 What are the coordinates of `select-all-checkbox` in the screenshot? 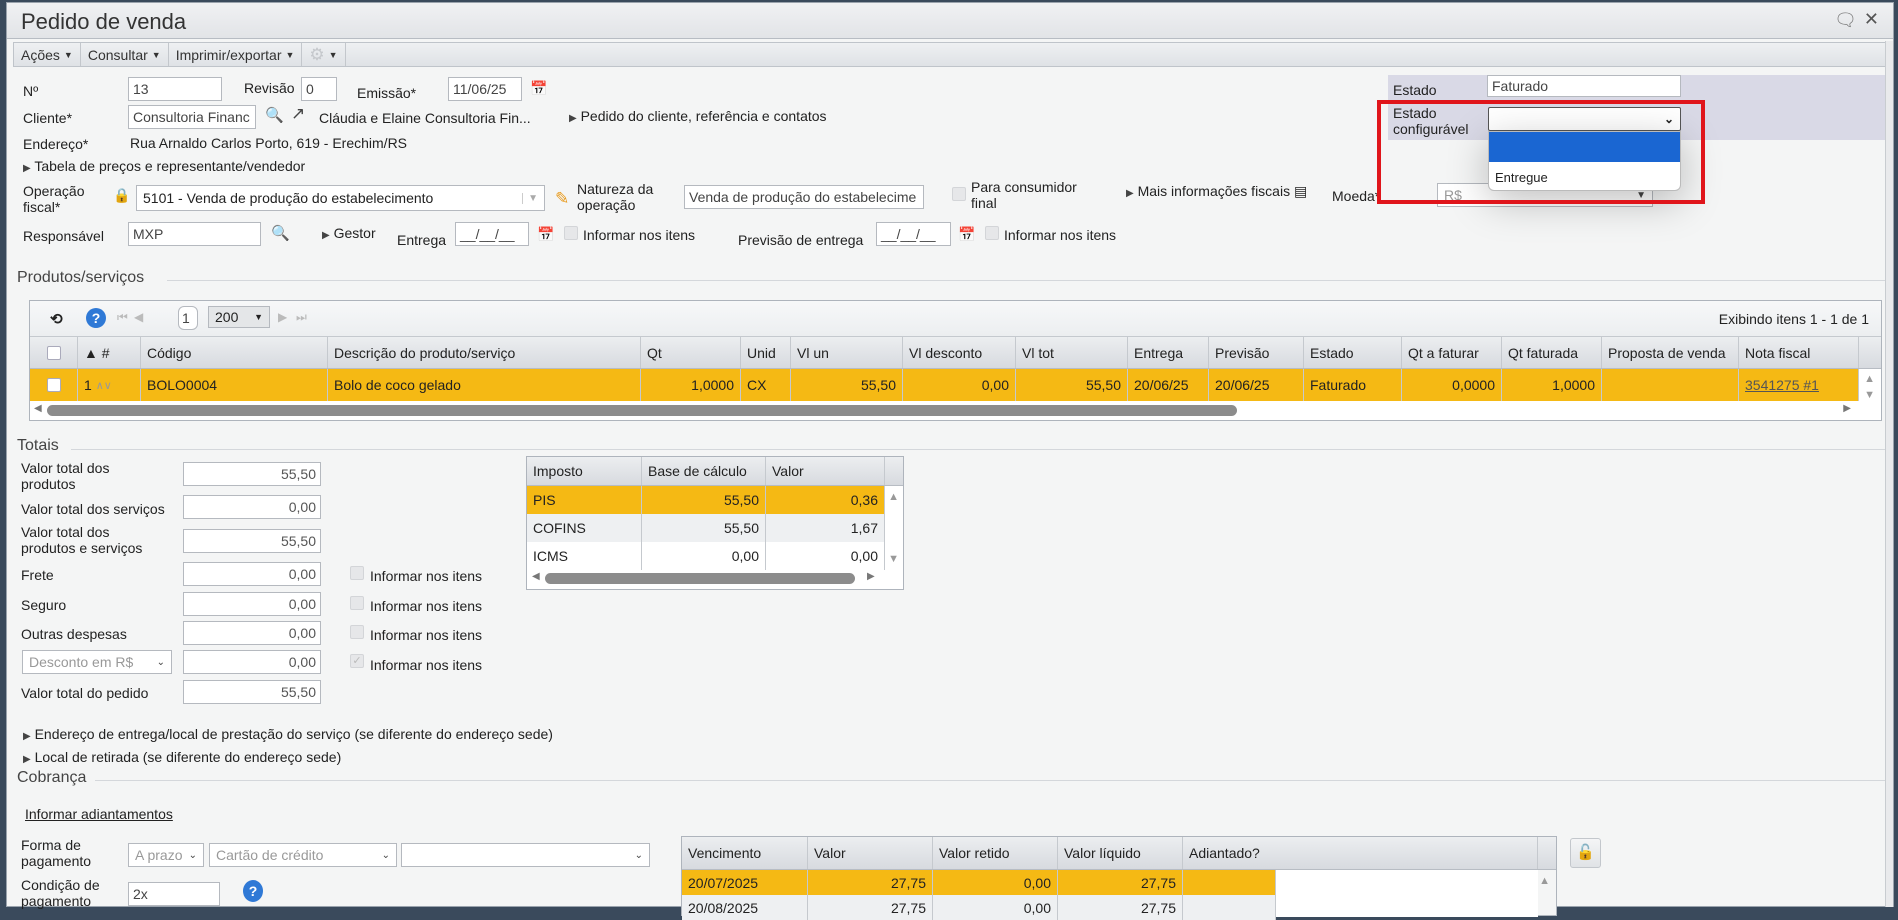 It's located at (53, 352).